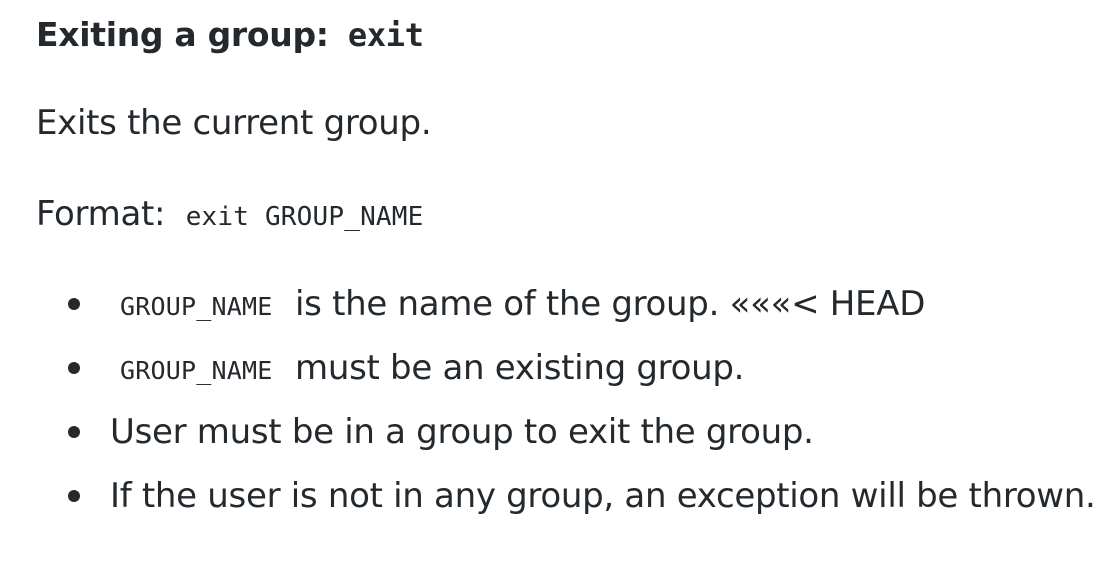 This screenshot has height=572, width=1116. I want to click on list-item-text: must be an existing group., so click(520, 368).